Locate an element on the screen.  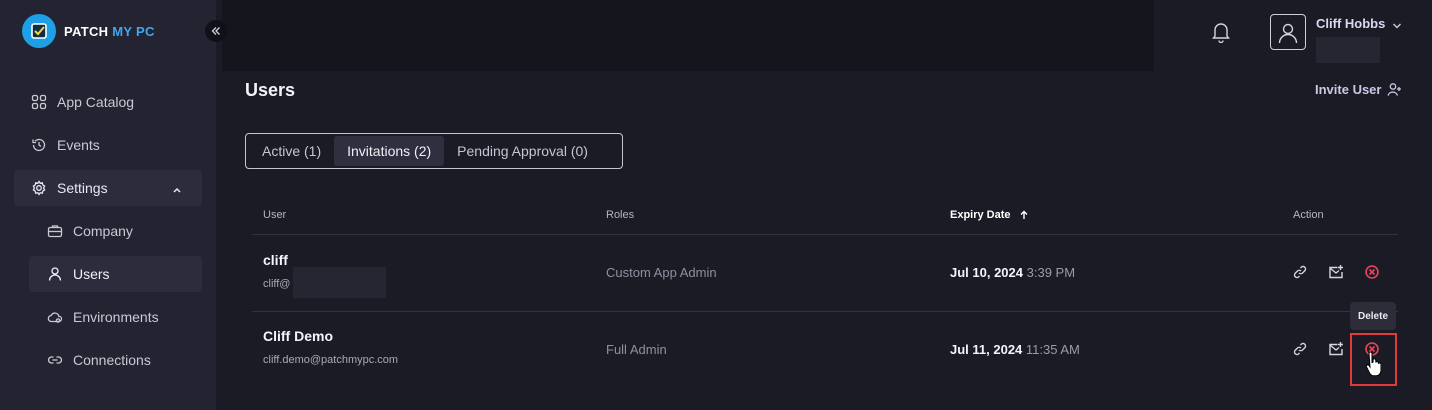
column-header-expiry-date: Expiry Date is located at coordinates (989, 215).